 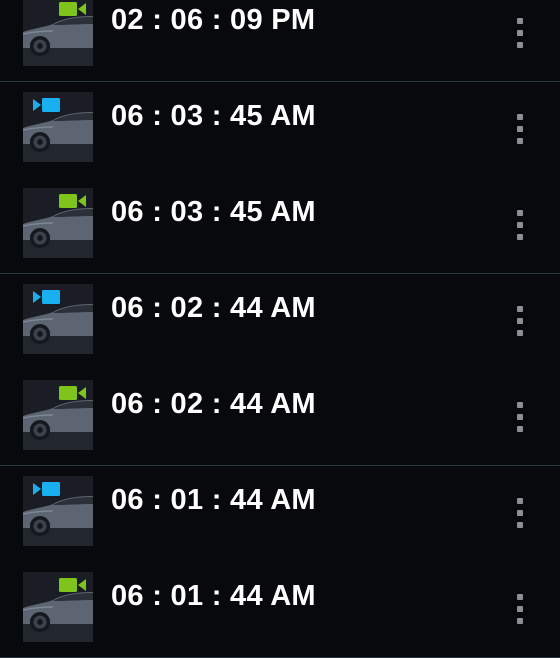 I want to click on recording-row: 02 : 06 : 09 PM, so click(x=280, y=41).